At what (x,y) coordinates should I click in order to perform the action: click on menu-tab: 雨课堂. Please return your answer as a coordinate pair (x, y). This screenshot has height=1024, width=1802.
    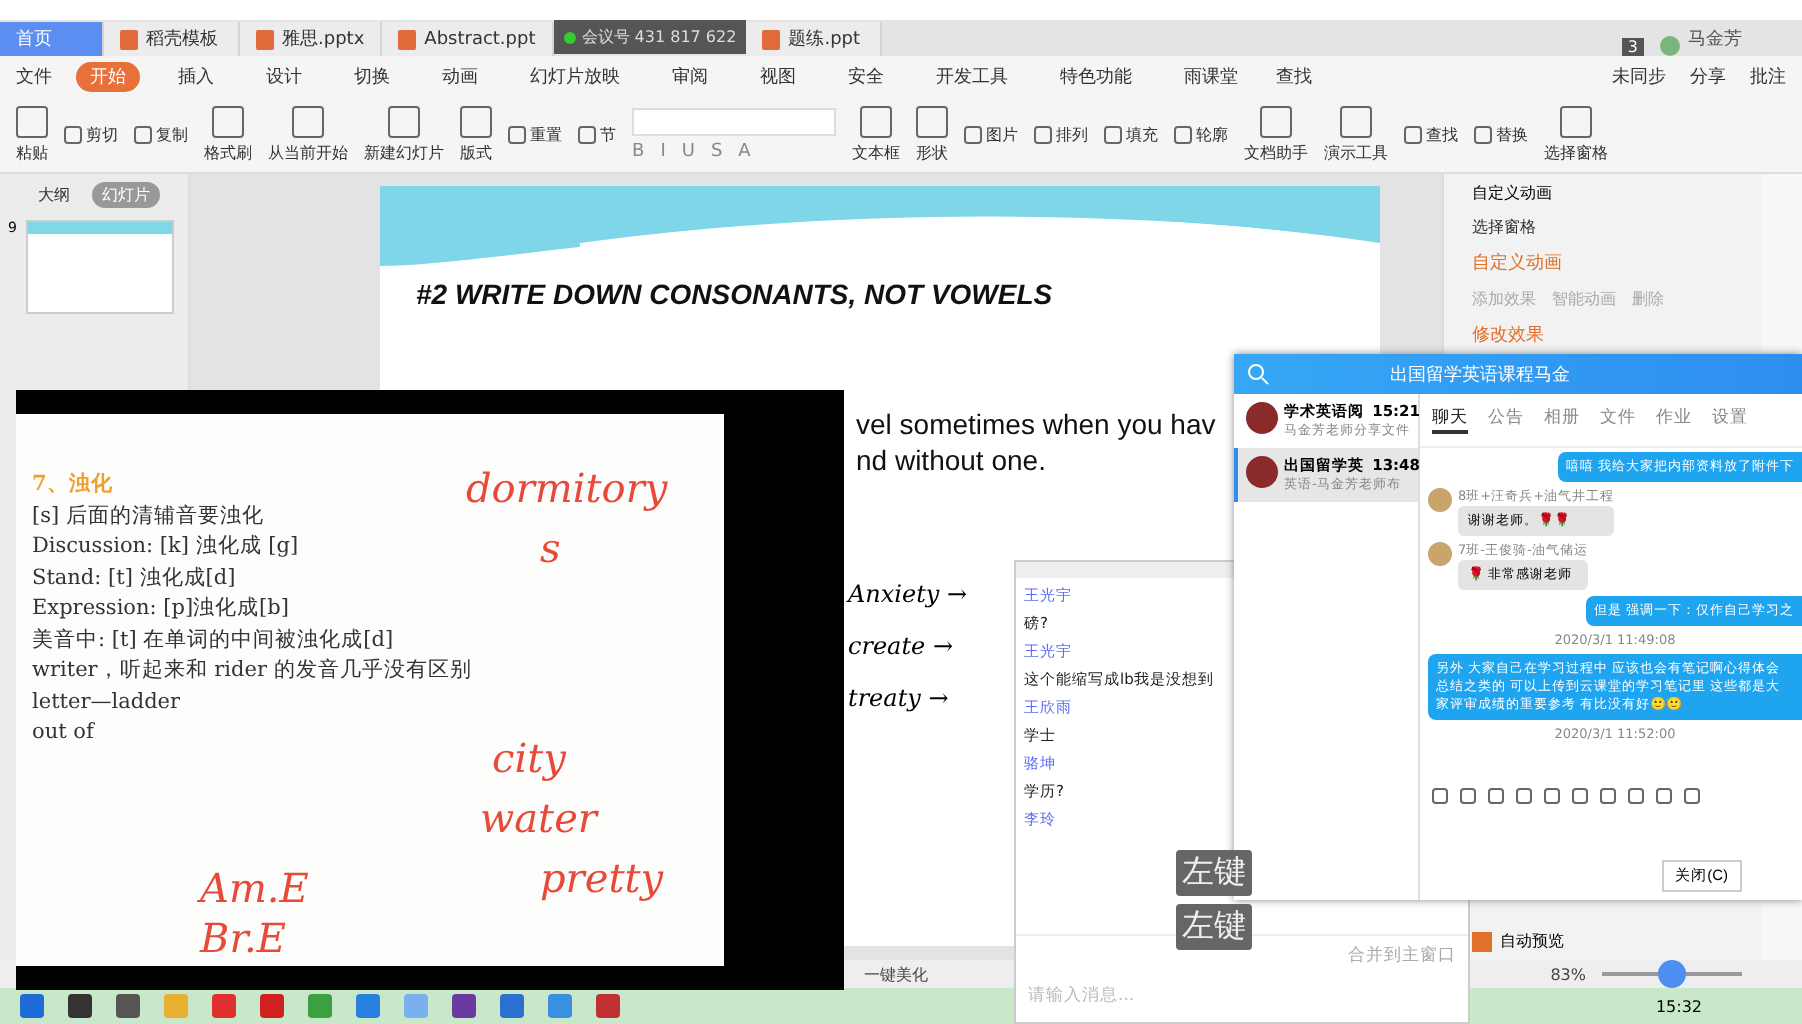
    Looking at the image, I should click on (1211, 76).